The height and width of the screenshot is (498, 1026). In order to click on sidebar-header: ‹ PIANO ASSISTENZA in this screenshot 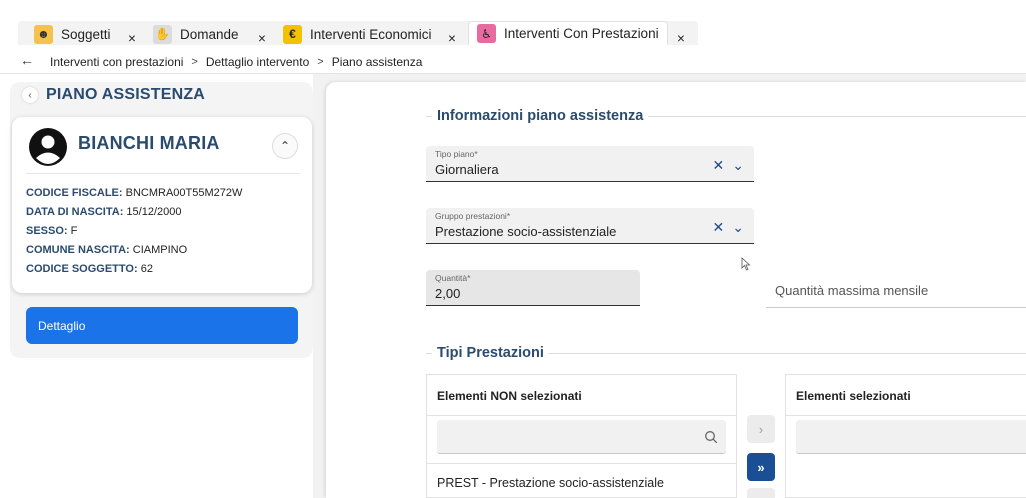, I will do `click(113, 95)`.